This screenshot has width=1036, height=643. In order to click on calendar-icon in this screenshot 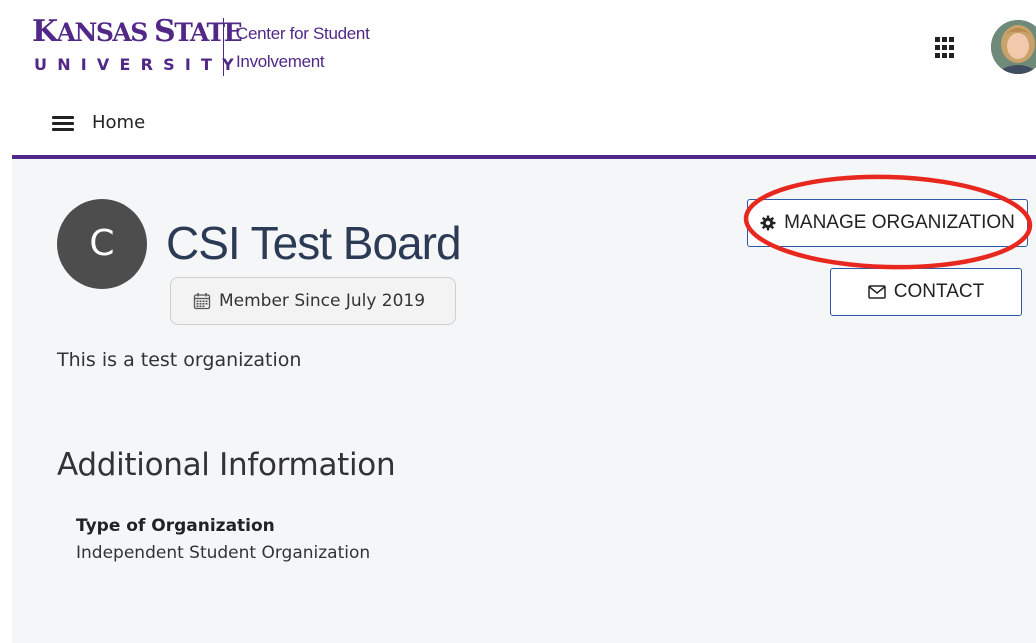, I will do `click(202, 301)`.